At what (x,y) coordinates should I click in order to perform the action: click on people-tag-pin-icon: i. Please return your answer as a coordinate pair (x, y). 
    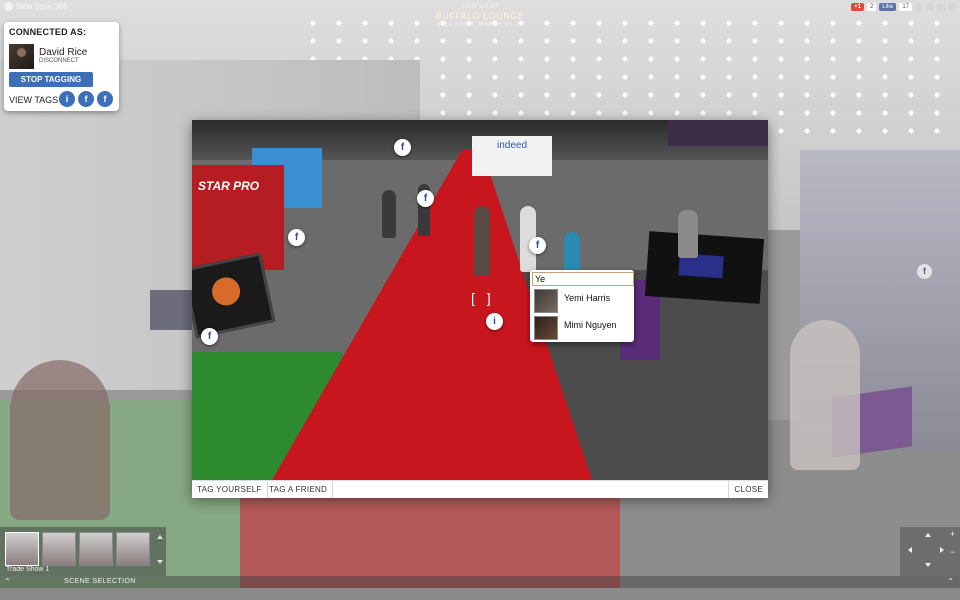
    Looking at the image, I should click on (494, 321).